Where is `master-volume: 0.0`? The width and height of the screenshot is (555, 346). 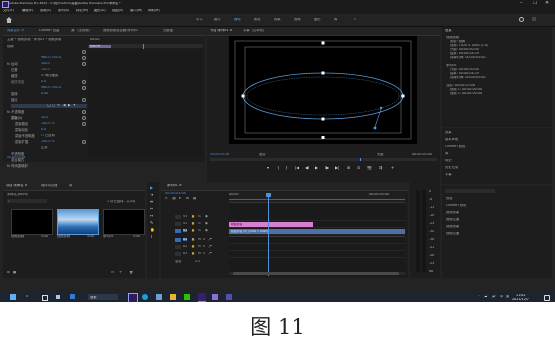
master-volume: 0.0 is located at coordinates (197, 261).